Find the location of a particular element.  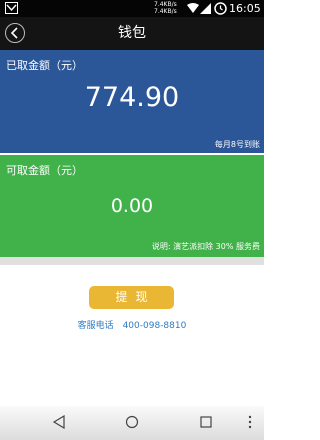

alarm-icon is located at coordinates (220, 8).